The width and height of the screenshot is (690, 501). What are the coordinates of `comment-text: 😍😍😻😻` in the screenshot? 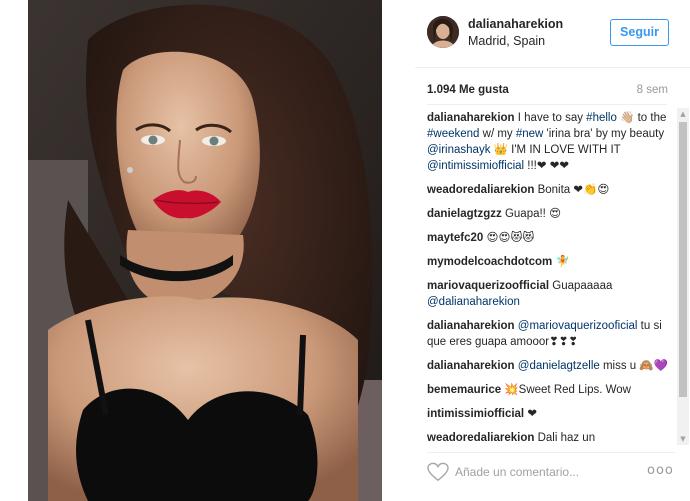 It's located at (509, 238).